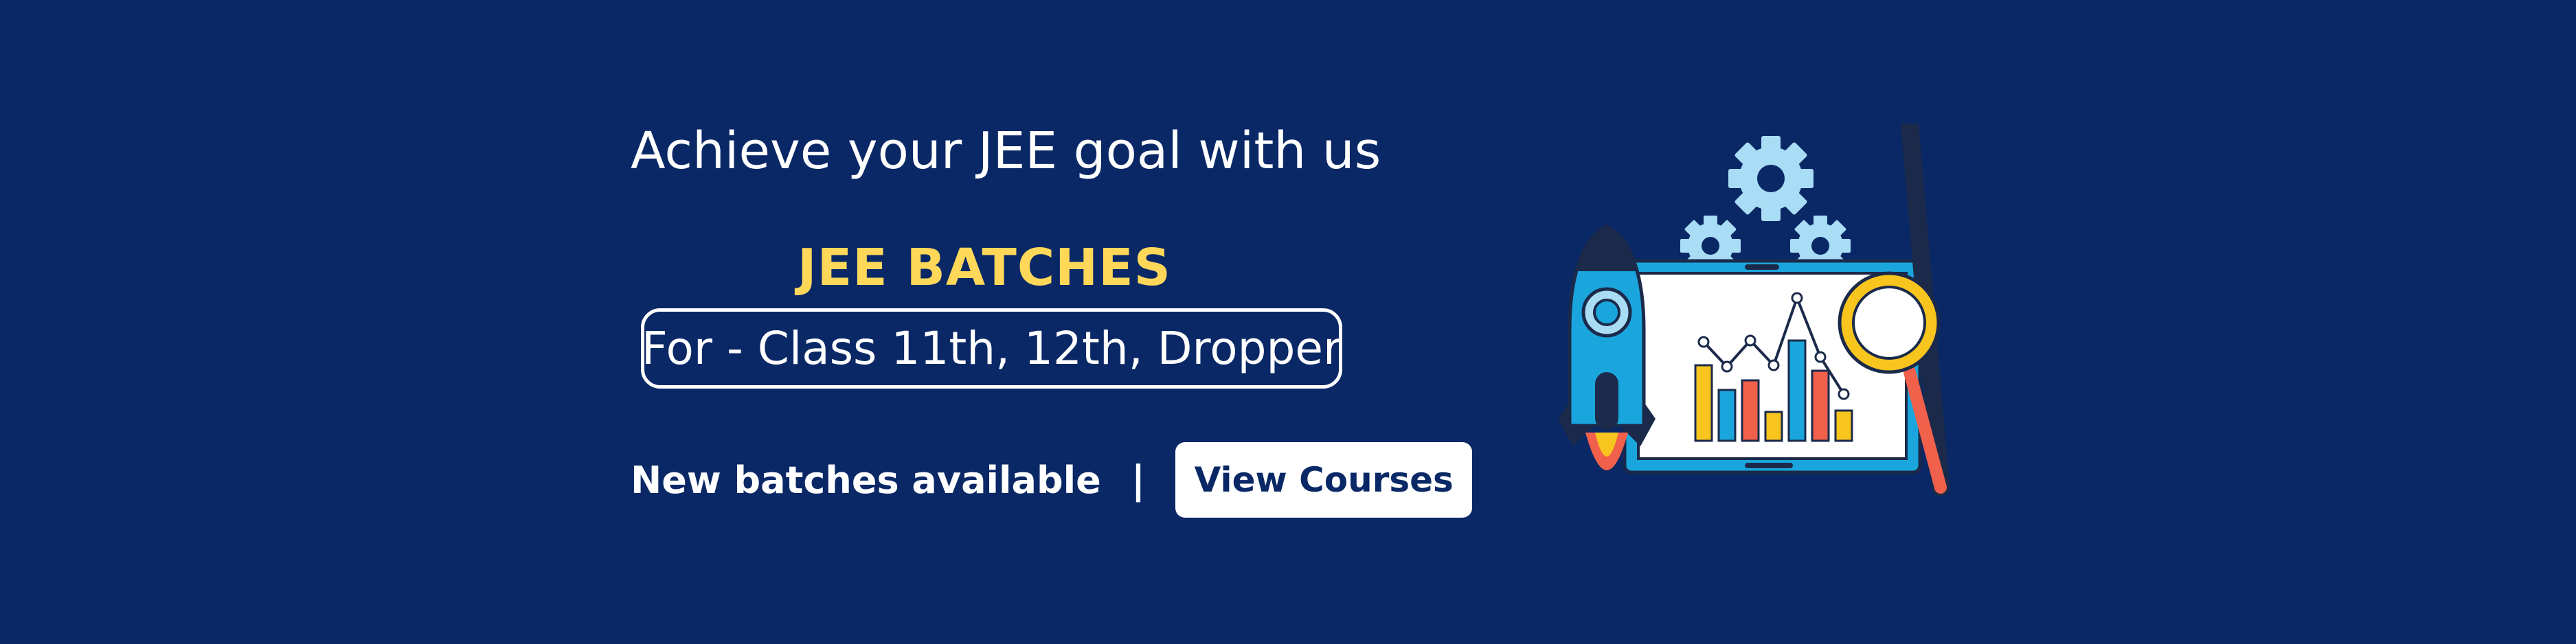 The width and height of the screenshot is (2576, 644). Describe the element at coordinates (1324, 480) in the screenshot. I see `view-courses-button: View Courses` at that location.